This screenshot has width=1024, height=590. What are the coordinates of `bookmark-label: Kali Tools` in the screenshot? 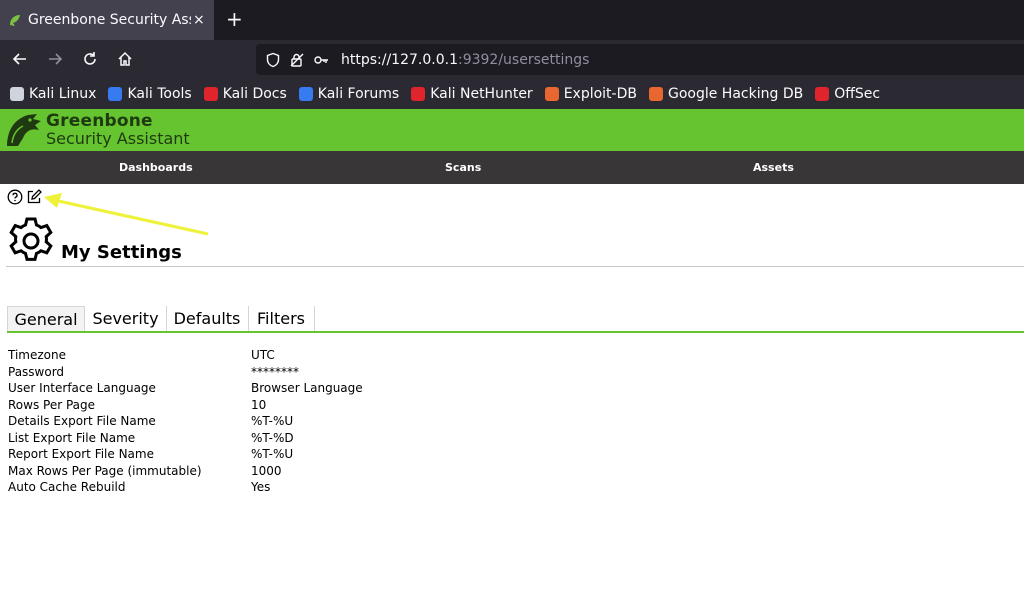 It's located at (159, 93).